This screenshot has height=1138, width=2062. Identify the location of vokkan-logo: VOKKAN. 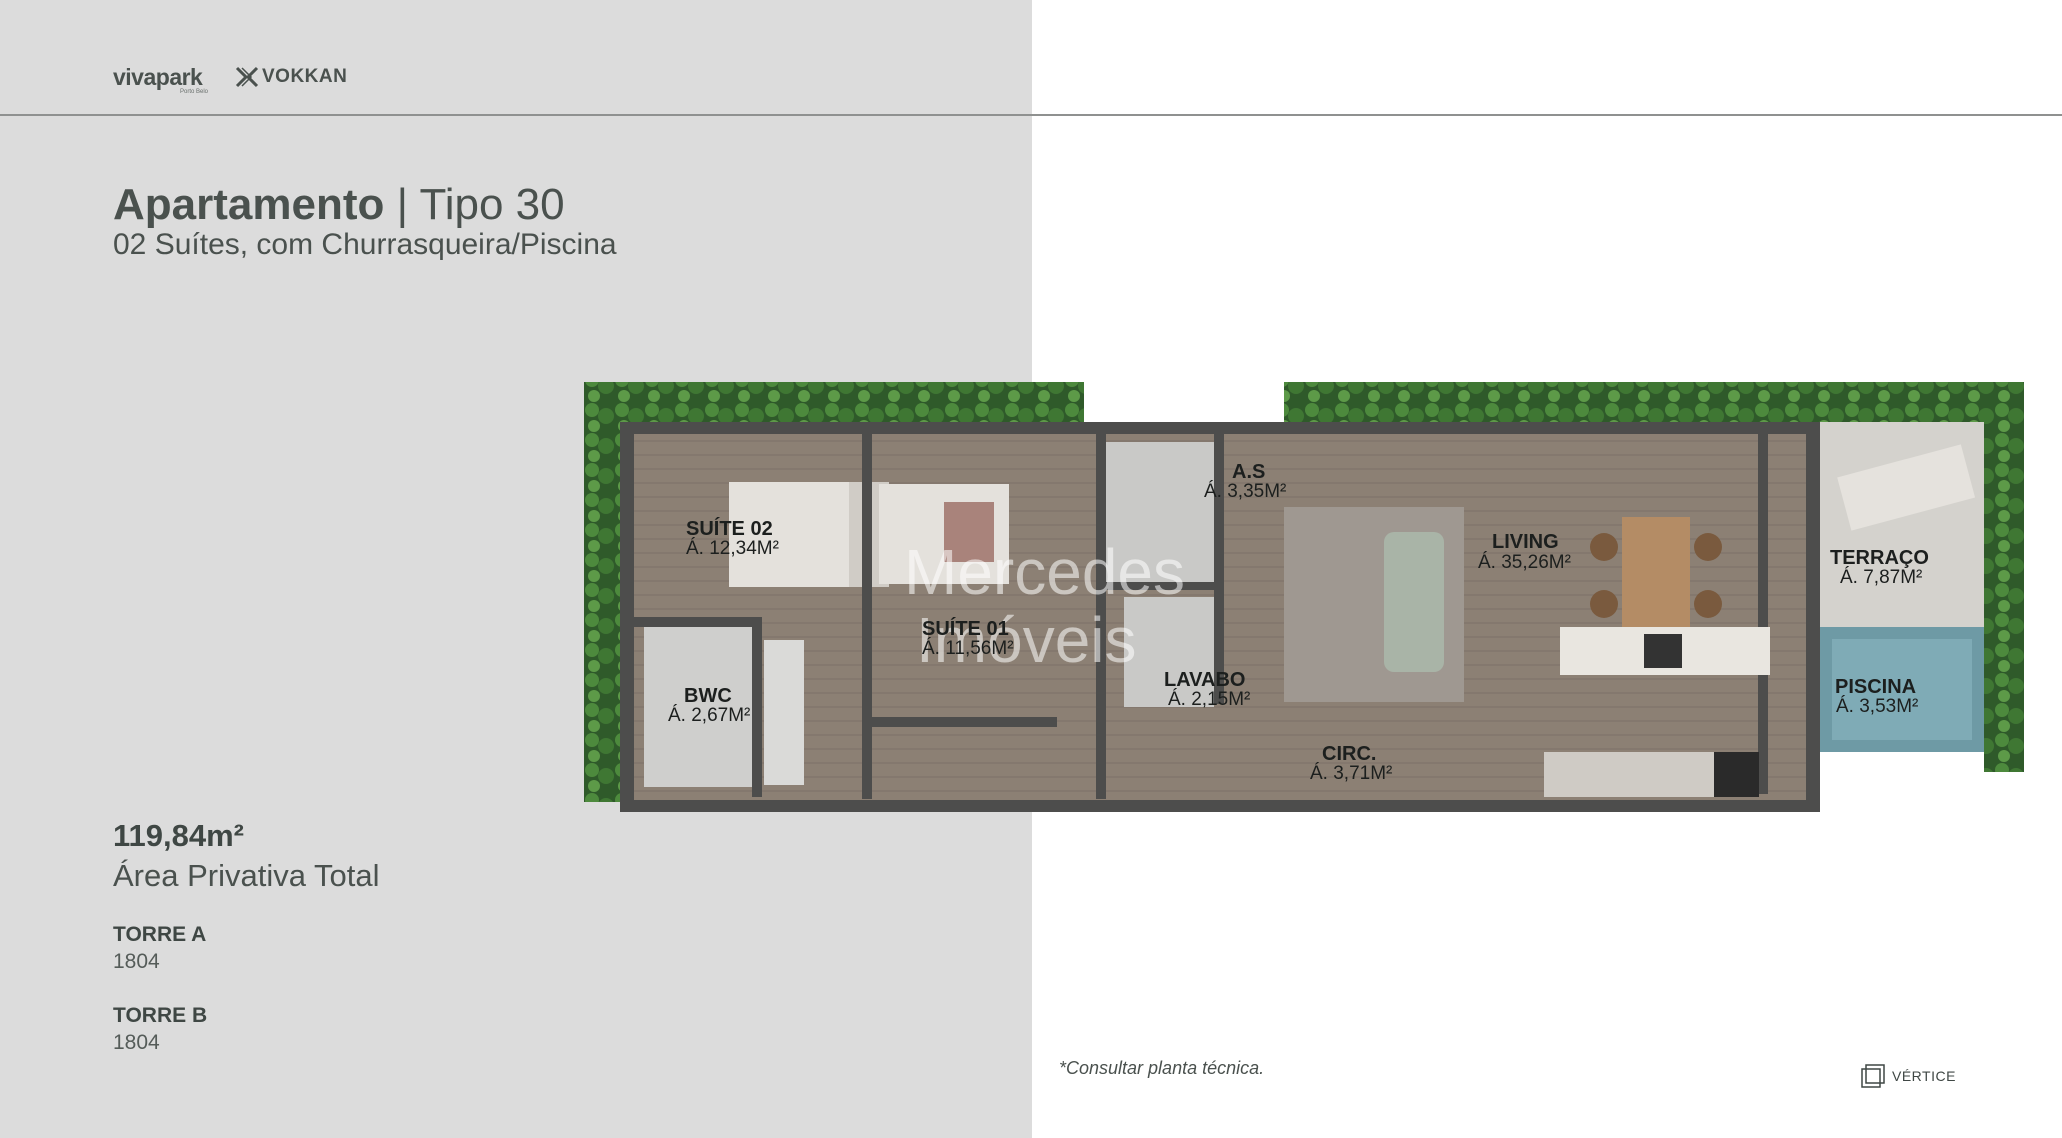
(291, 77).